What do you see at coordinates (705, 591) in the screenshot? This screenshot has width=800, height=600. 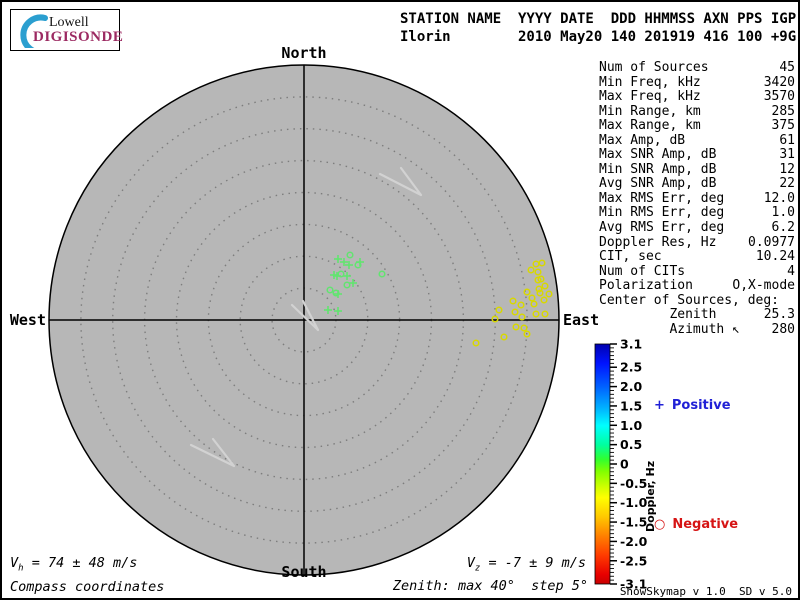 I see `software-version: ShowSkymap v 1.0 SD v 5.0` at bounding box center [705, 591].